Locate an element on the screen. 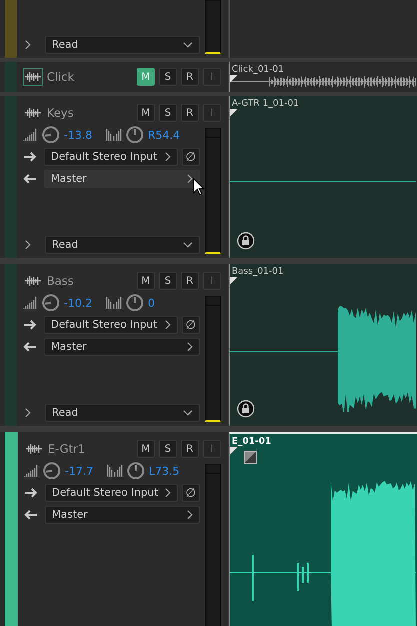  volume-value: -17.7 is located at coordinates (84, 471).